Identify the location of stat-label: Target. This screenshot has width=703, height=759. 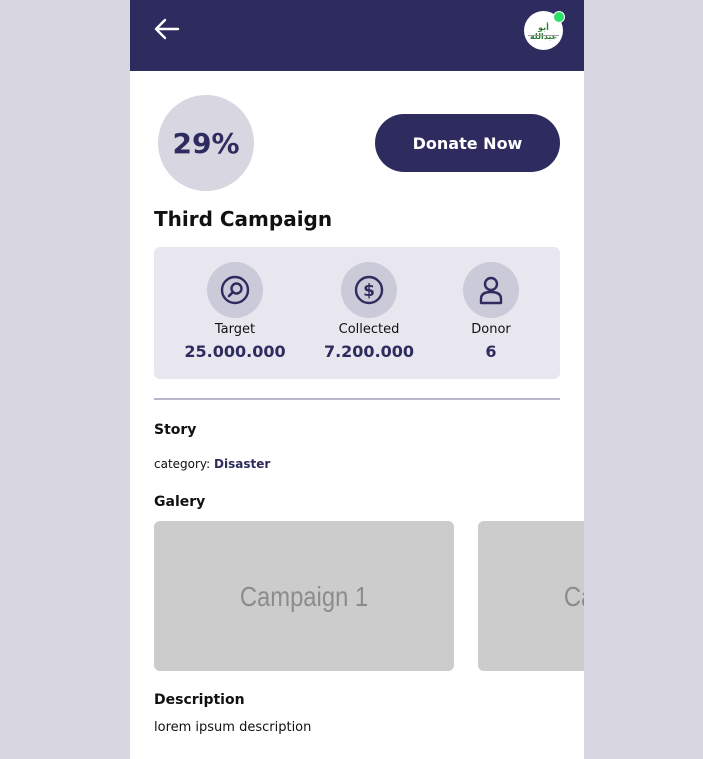
(235, 329).